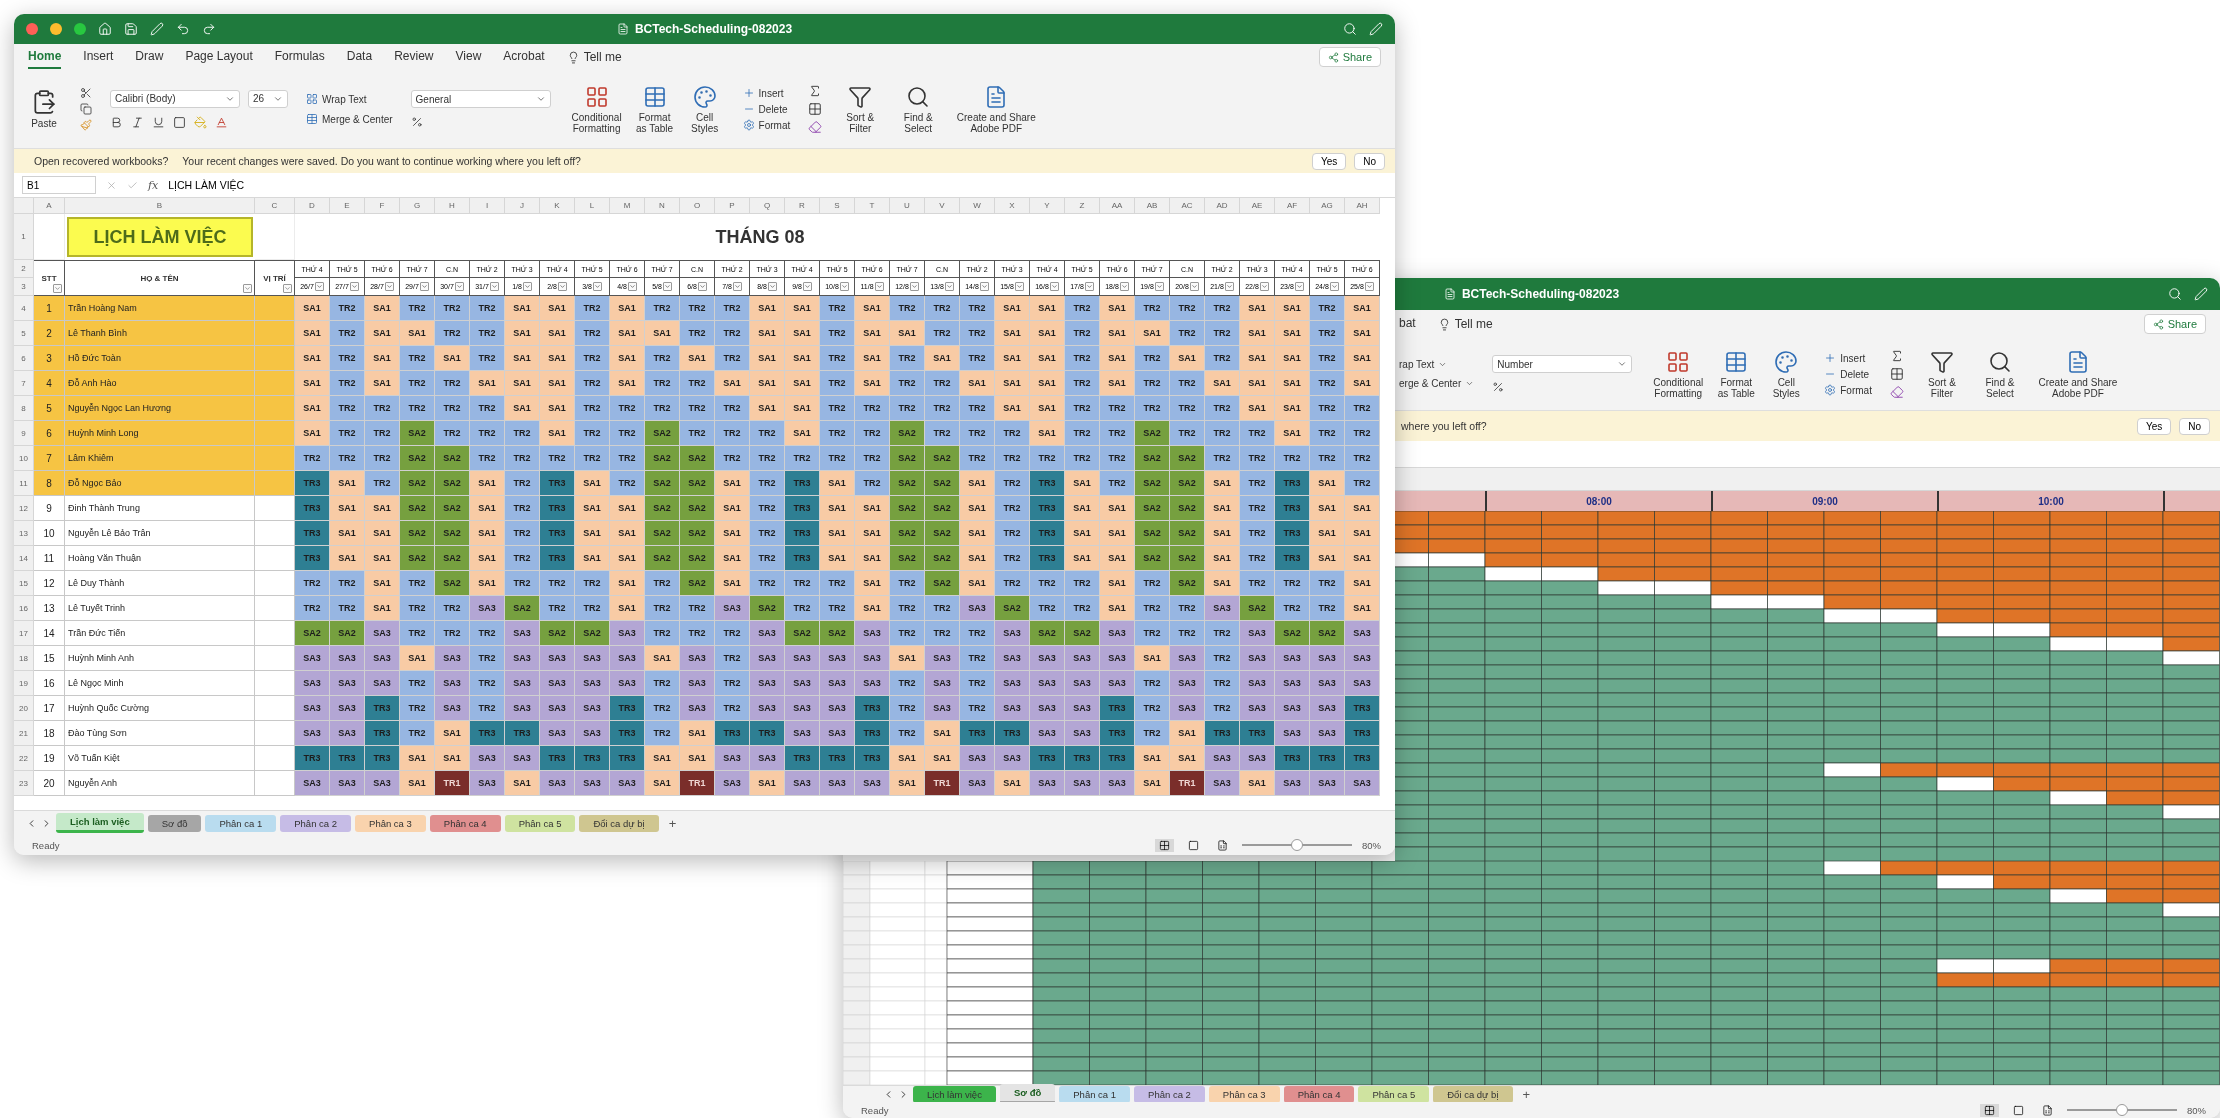 This screenshot has height=1118, width=2220. I want to click on name-box: B1, so click(59, 185).